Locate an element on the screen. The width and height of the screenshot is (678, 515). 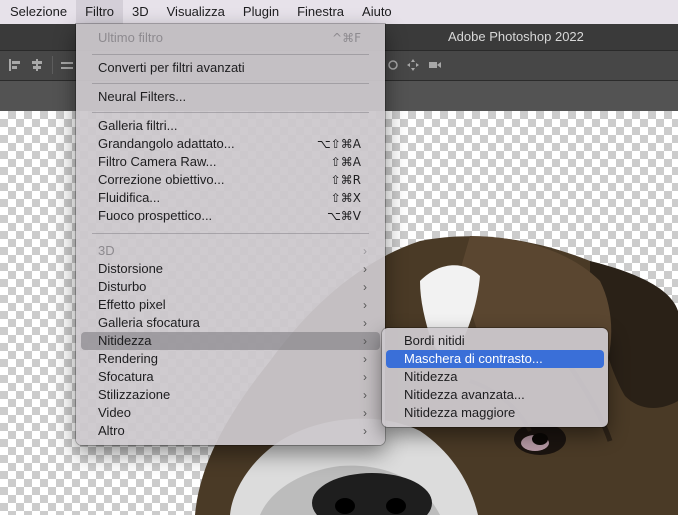
menubar-item-plugin: Plugin is located at coordinates (261, 12).